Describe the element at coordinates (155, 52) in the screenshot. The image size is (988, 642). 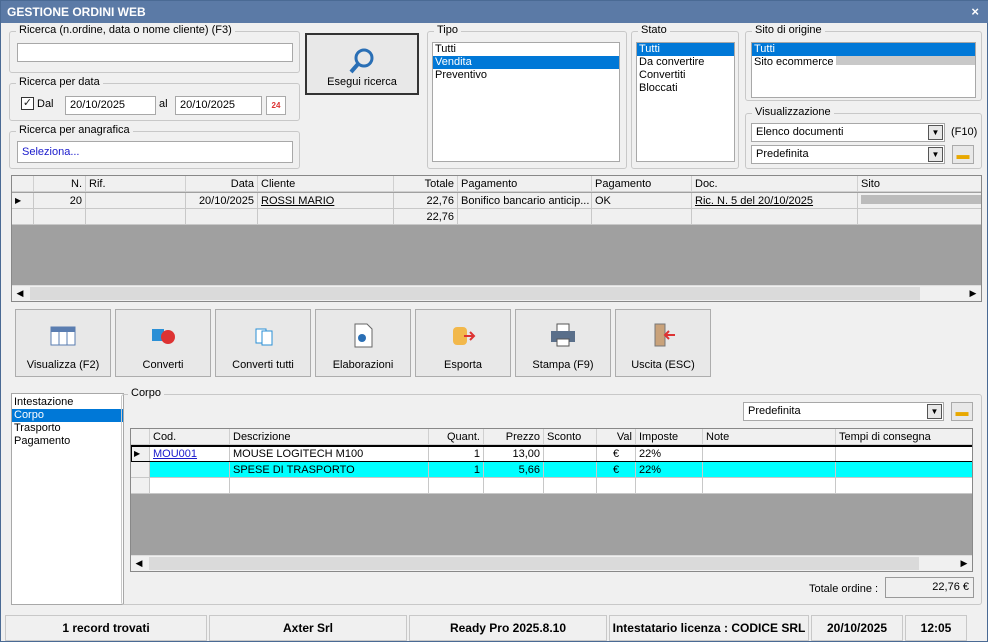
I see `search-input` at that location.